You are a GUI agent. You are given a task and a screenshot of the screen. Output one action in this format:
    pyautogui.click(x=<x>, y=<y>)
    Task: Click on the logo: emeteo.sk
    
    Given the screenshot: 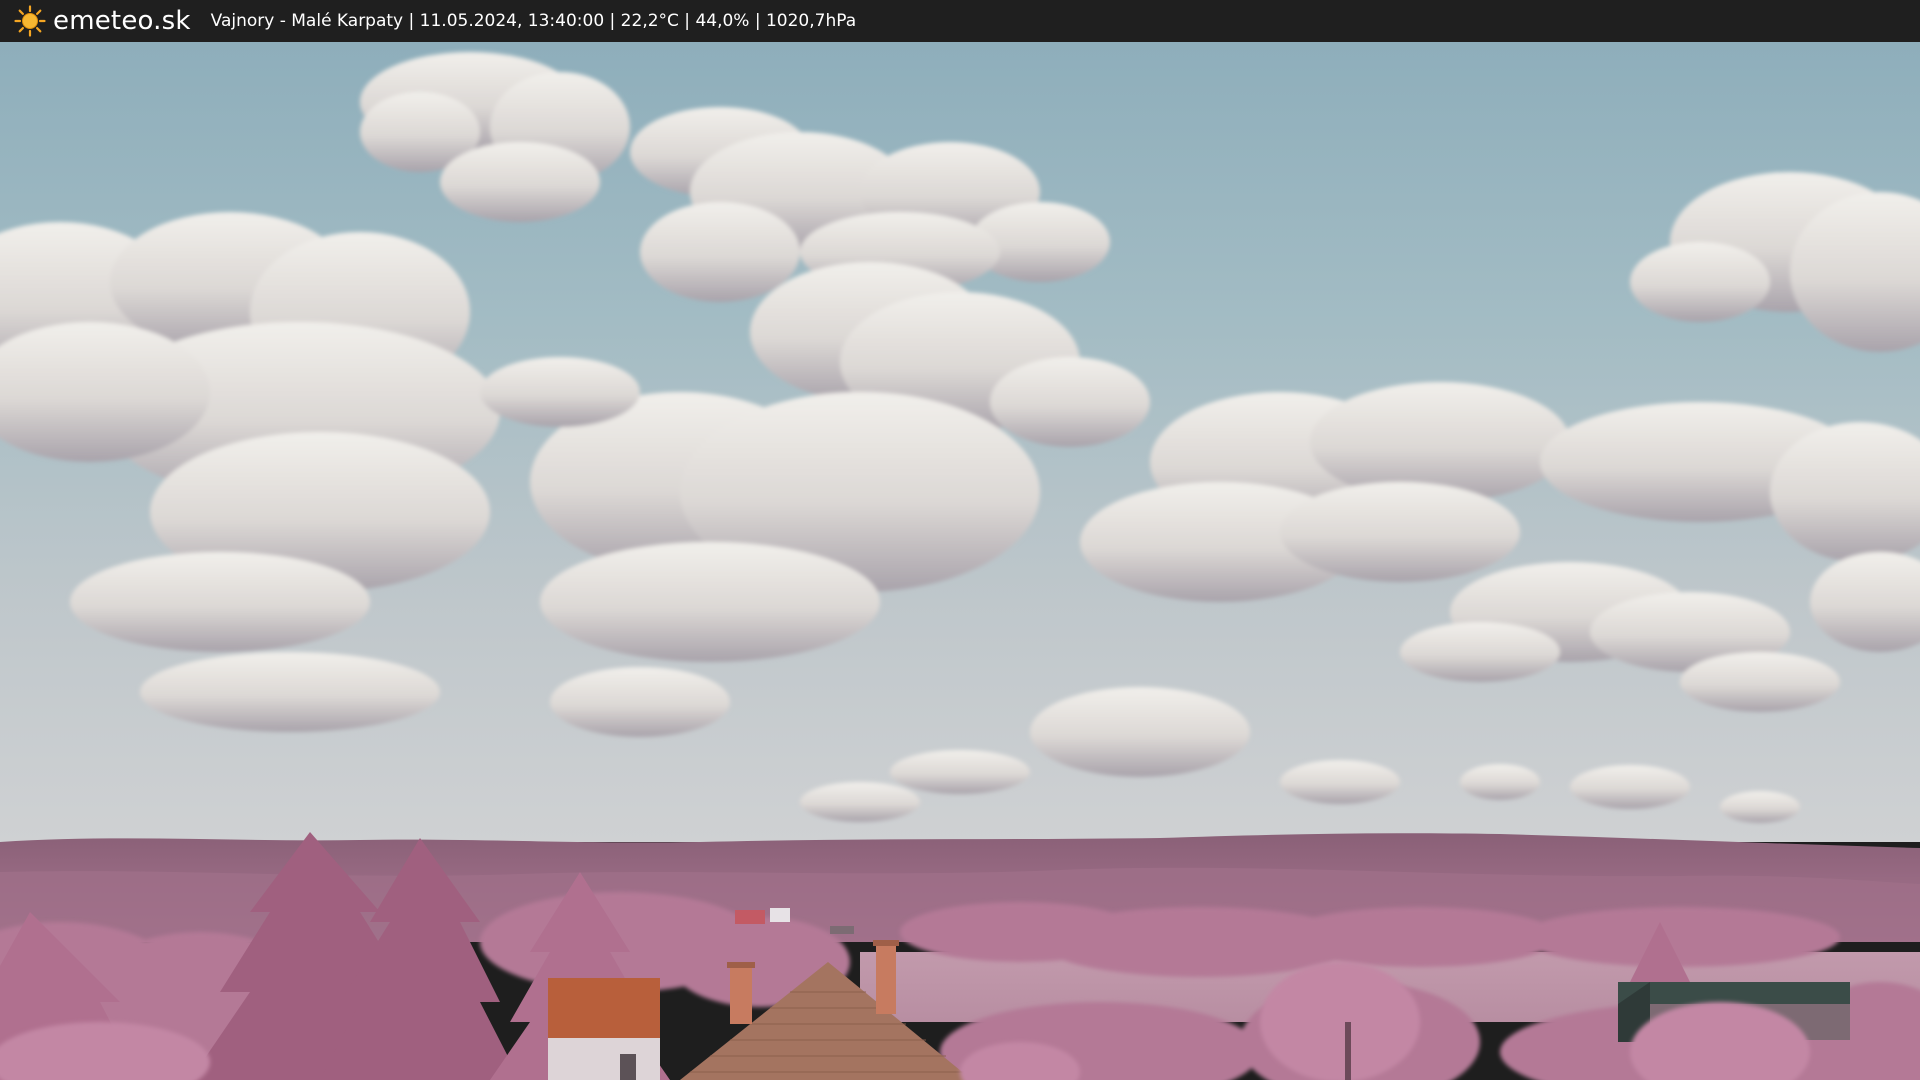 What is the action you would take?
    pyautogui.click(x=102, y=21)
    